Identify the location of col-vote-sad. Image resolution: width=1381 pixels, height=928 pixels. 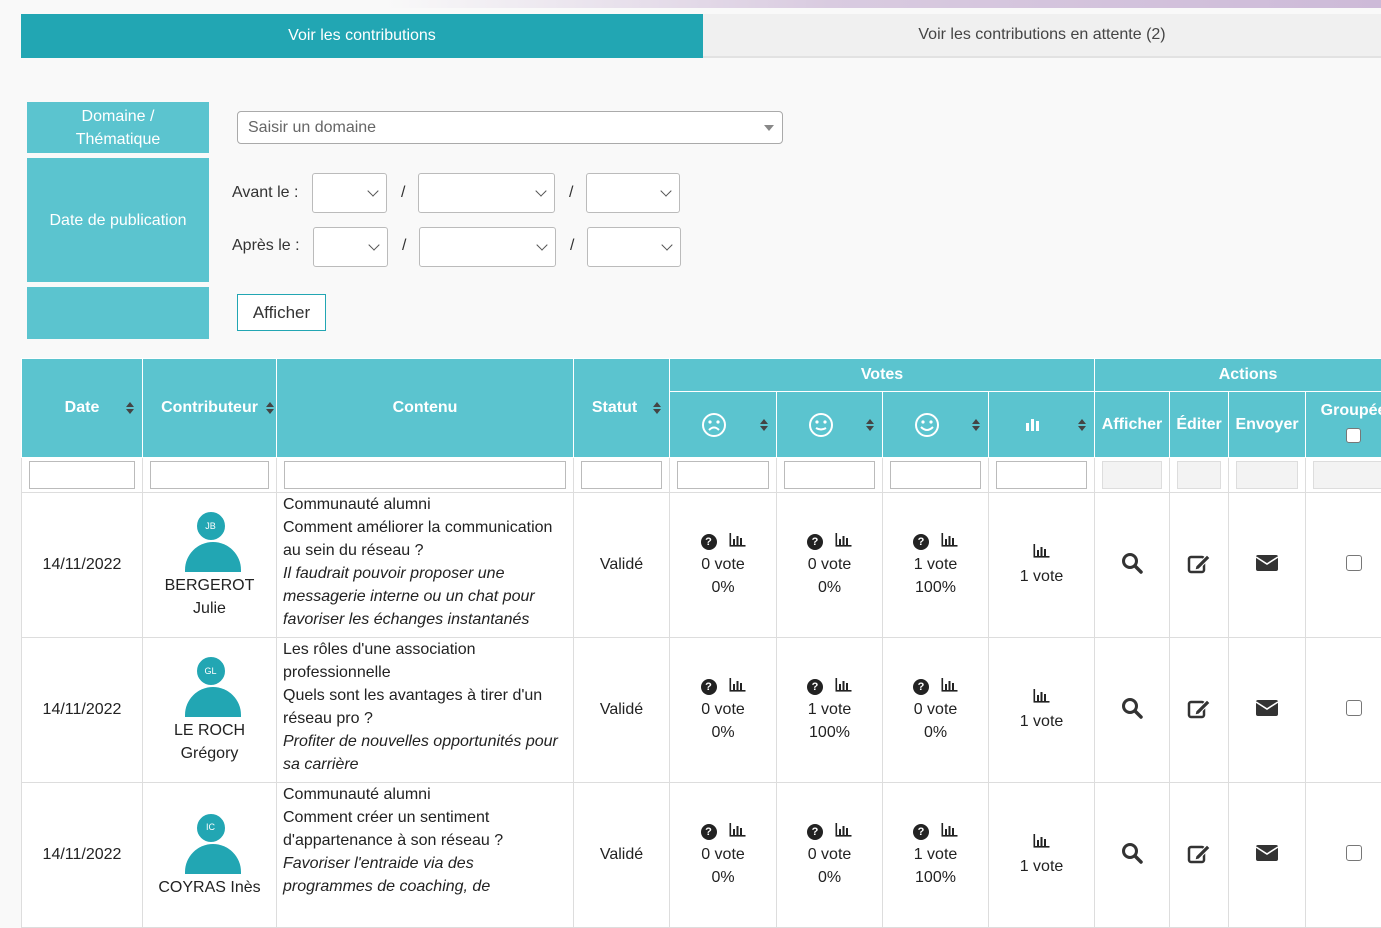
(723, 425).